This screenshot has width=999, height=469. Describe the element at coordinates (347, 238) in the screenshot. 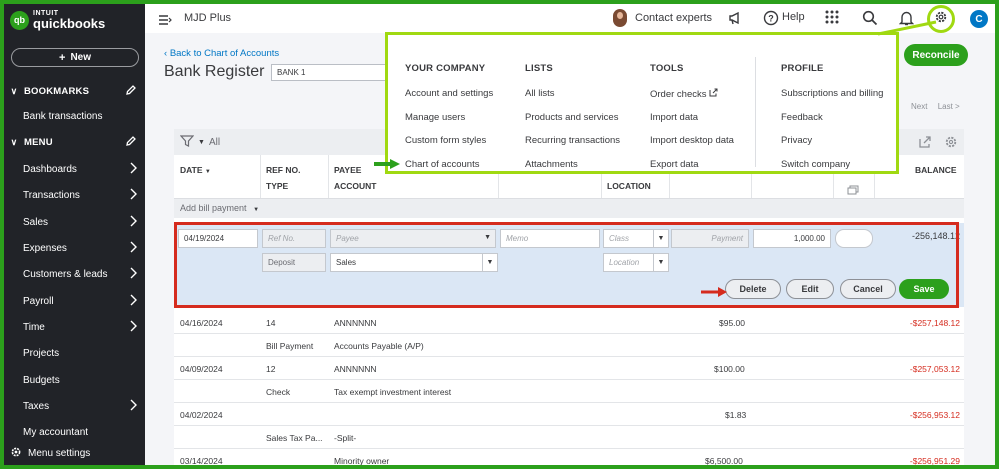

I see `payee-placeholder: Payee` at that location.